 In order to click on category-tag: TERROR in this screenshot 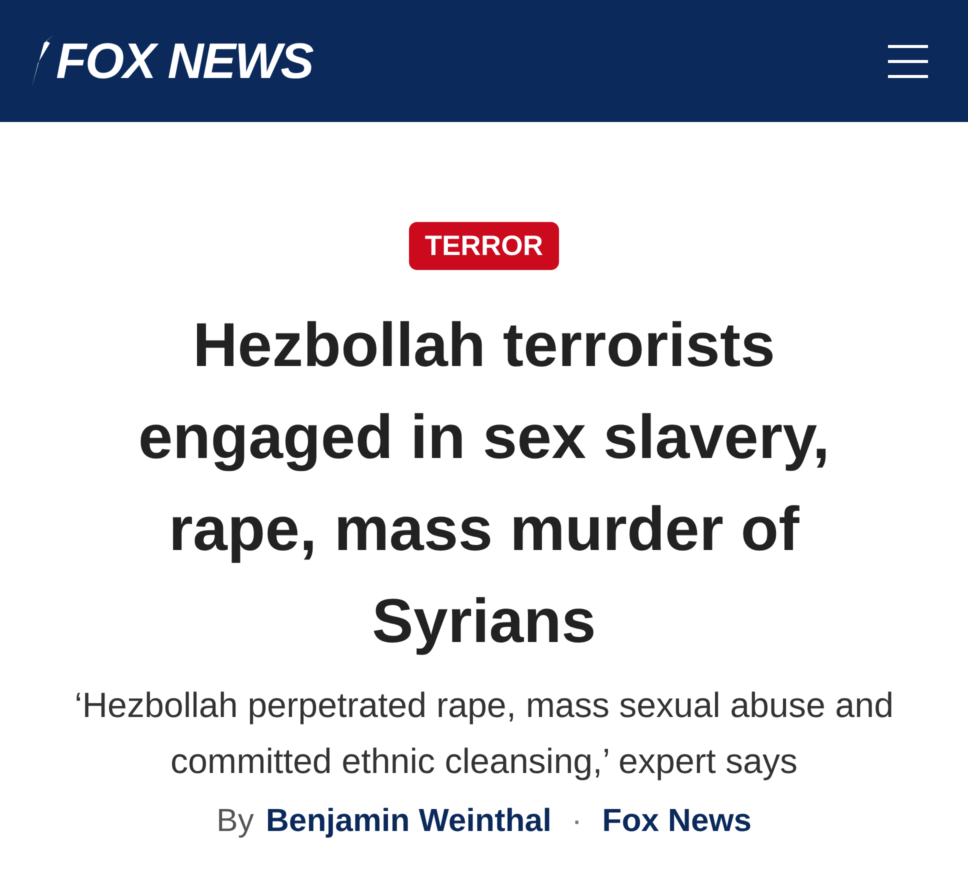, I will do `click(484, 246)`.